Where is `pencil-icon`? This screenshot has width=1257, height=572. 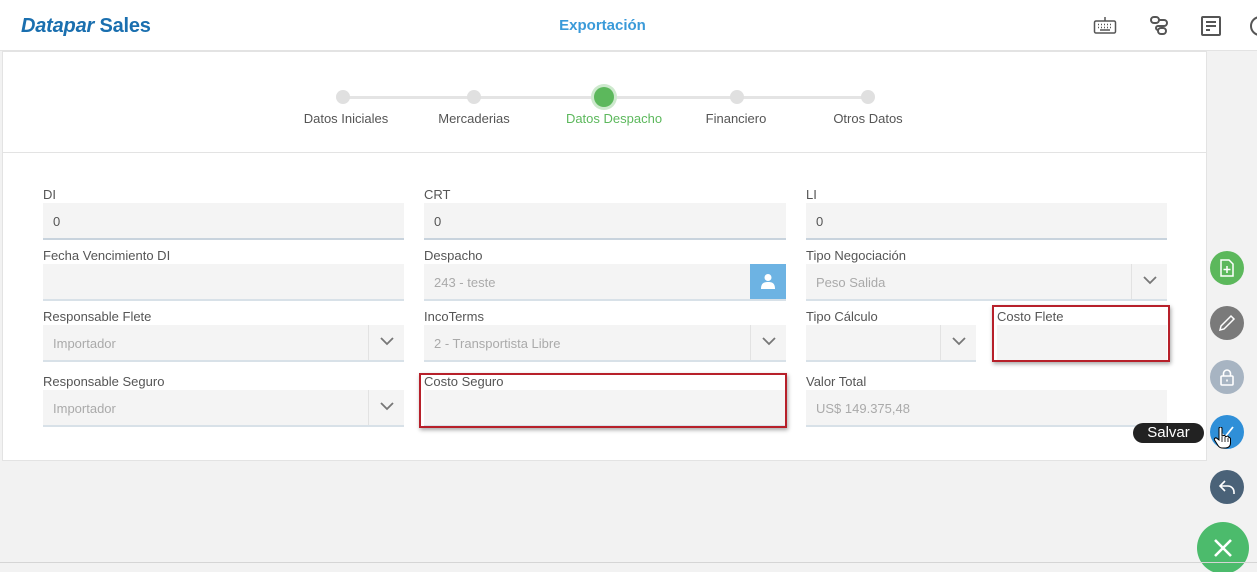
pencil-icon is located at coordinates (1227, 323).